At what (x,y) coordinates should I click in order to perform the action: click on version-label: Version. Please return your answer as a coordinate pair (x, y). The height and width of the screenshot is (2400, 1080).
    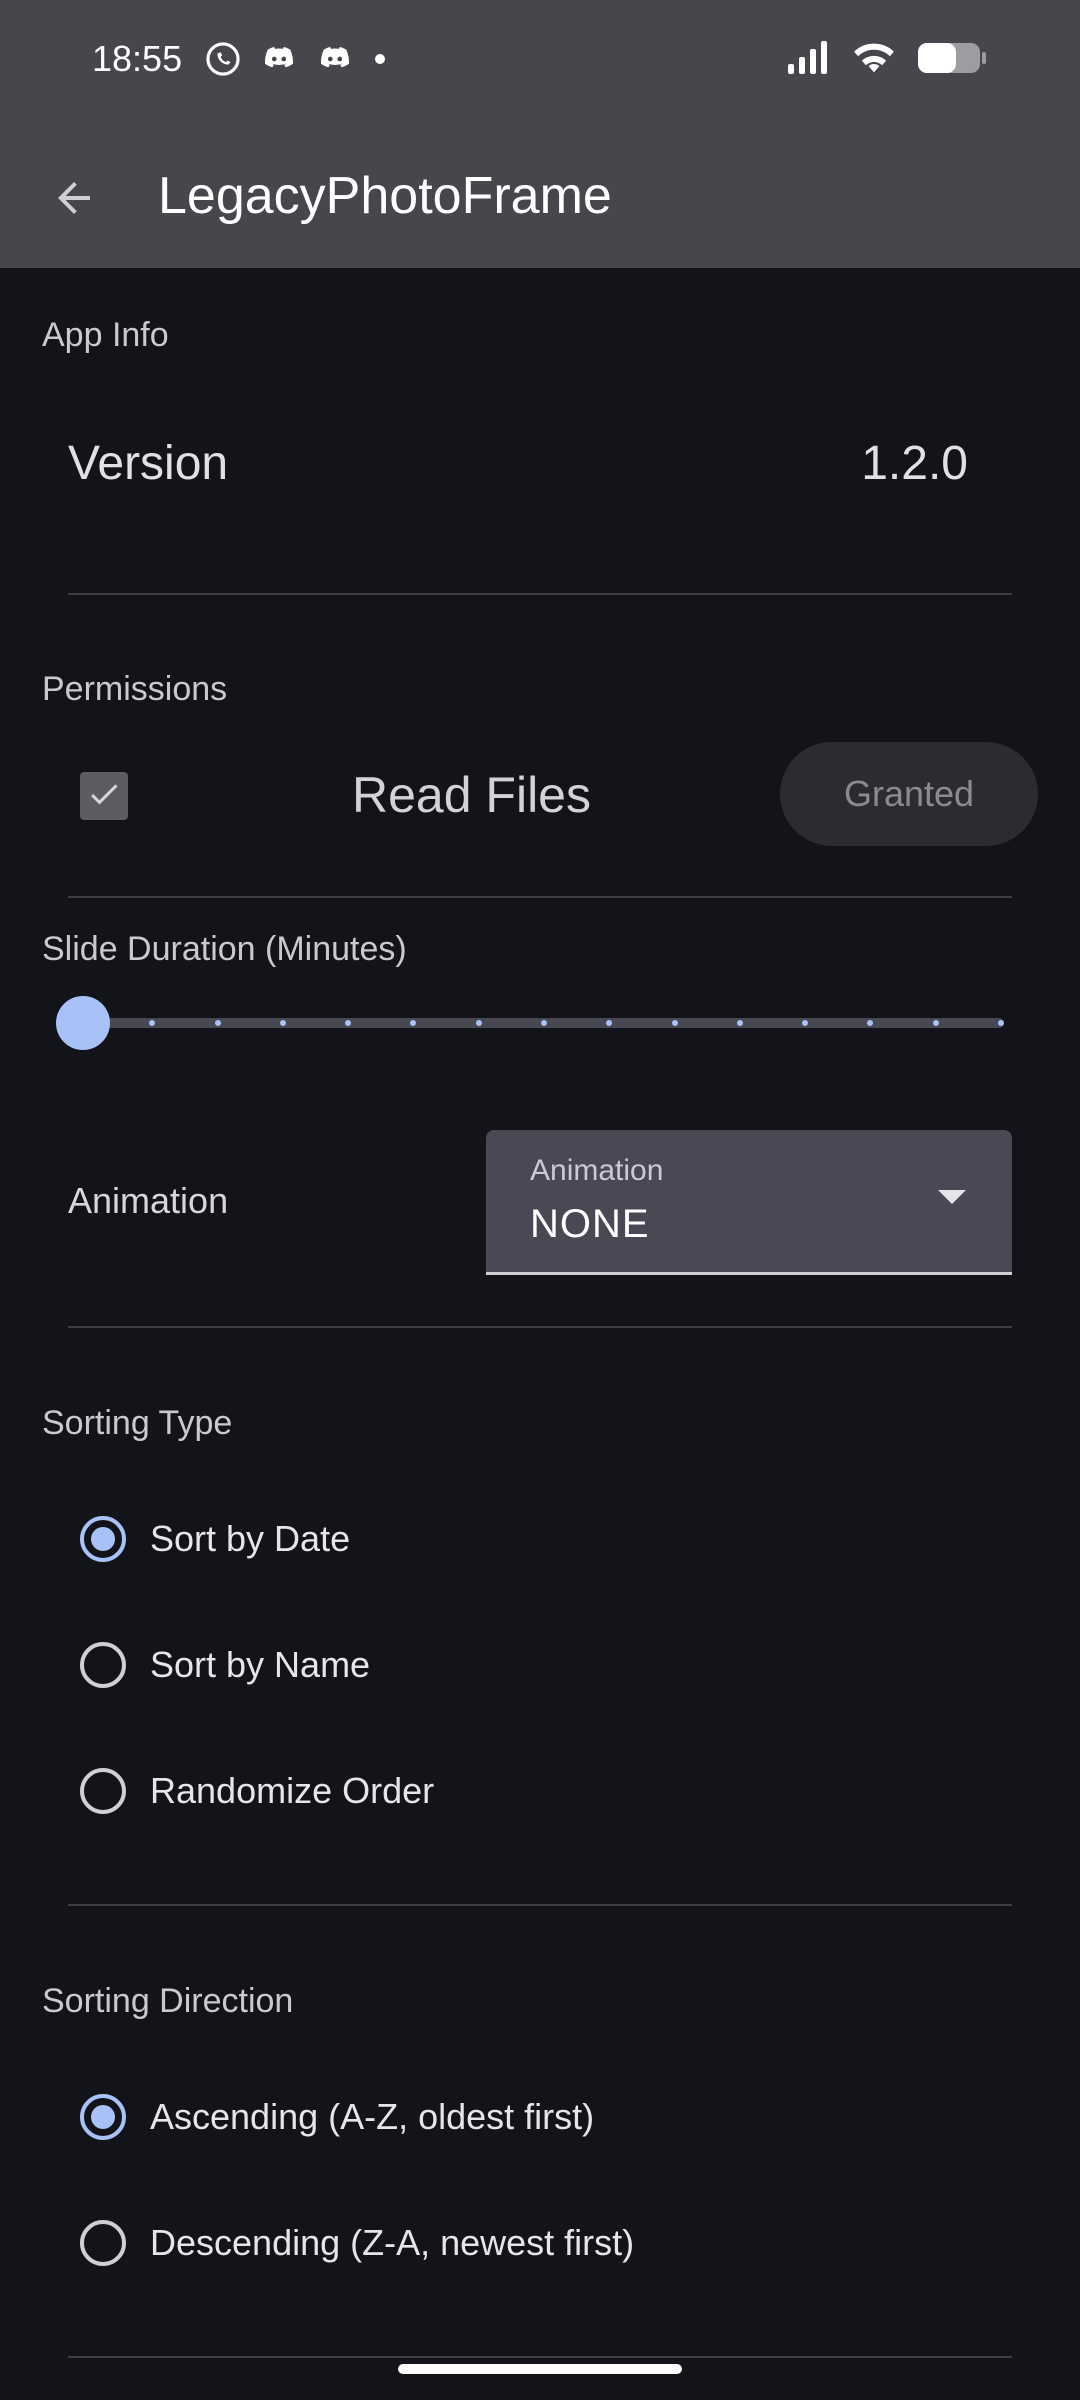
    Looking at the image, I should click on (148, 463).